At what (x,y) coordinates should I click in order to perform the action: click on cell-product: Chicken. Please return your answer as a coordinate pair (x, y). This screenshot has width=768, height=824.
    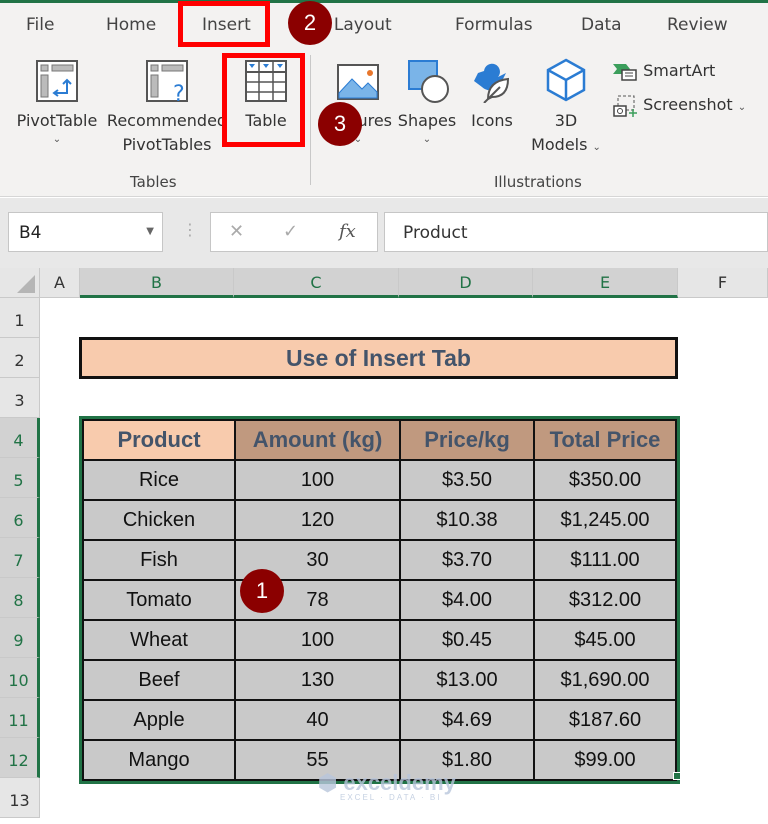
    Looking at the image, I should click on (159, 520).